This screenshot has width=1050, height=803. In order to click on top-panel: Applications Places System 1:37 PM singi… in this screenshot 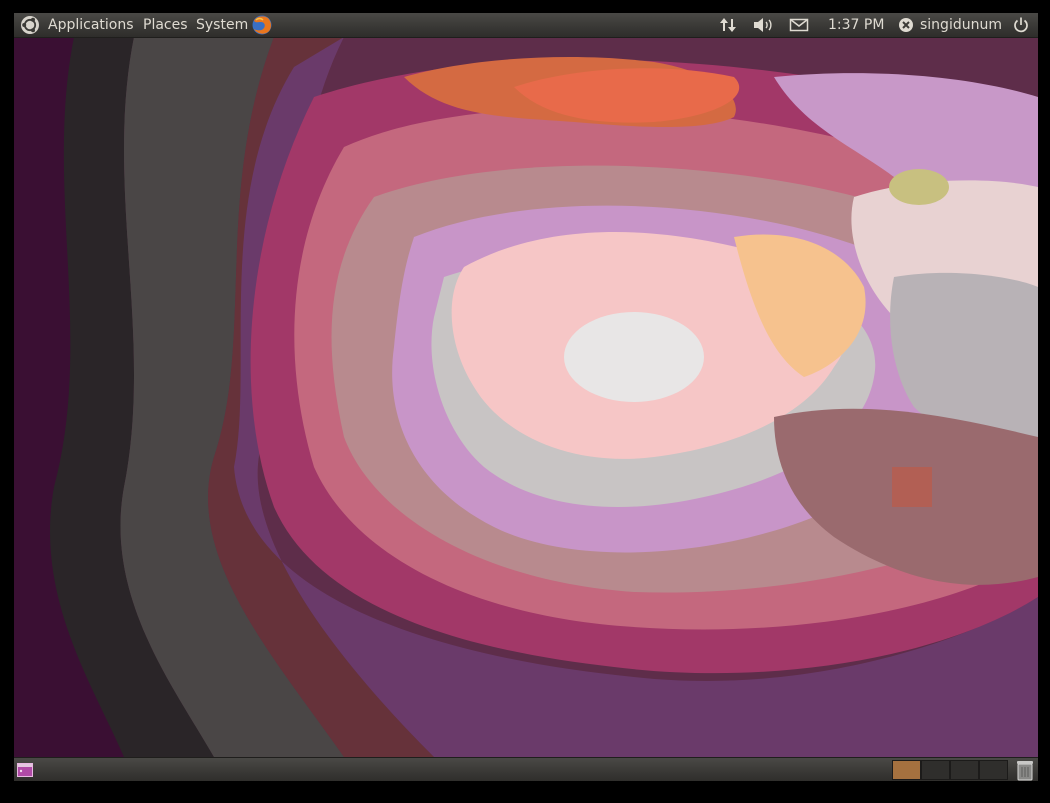, I will do `click(526, 25)`.